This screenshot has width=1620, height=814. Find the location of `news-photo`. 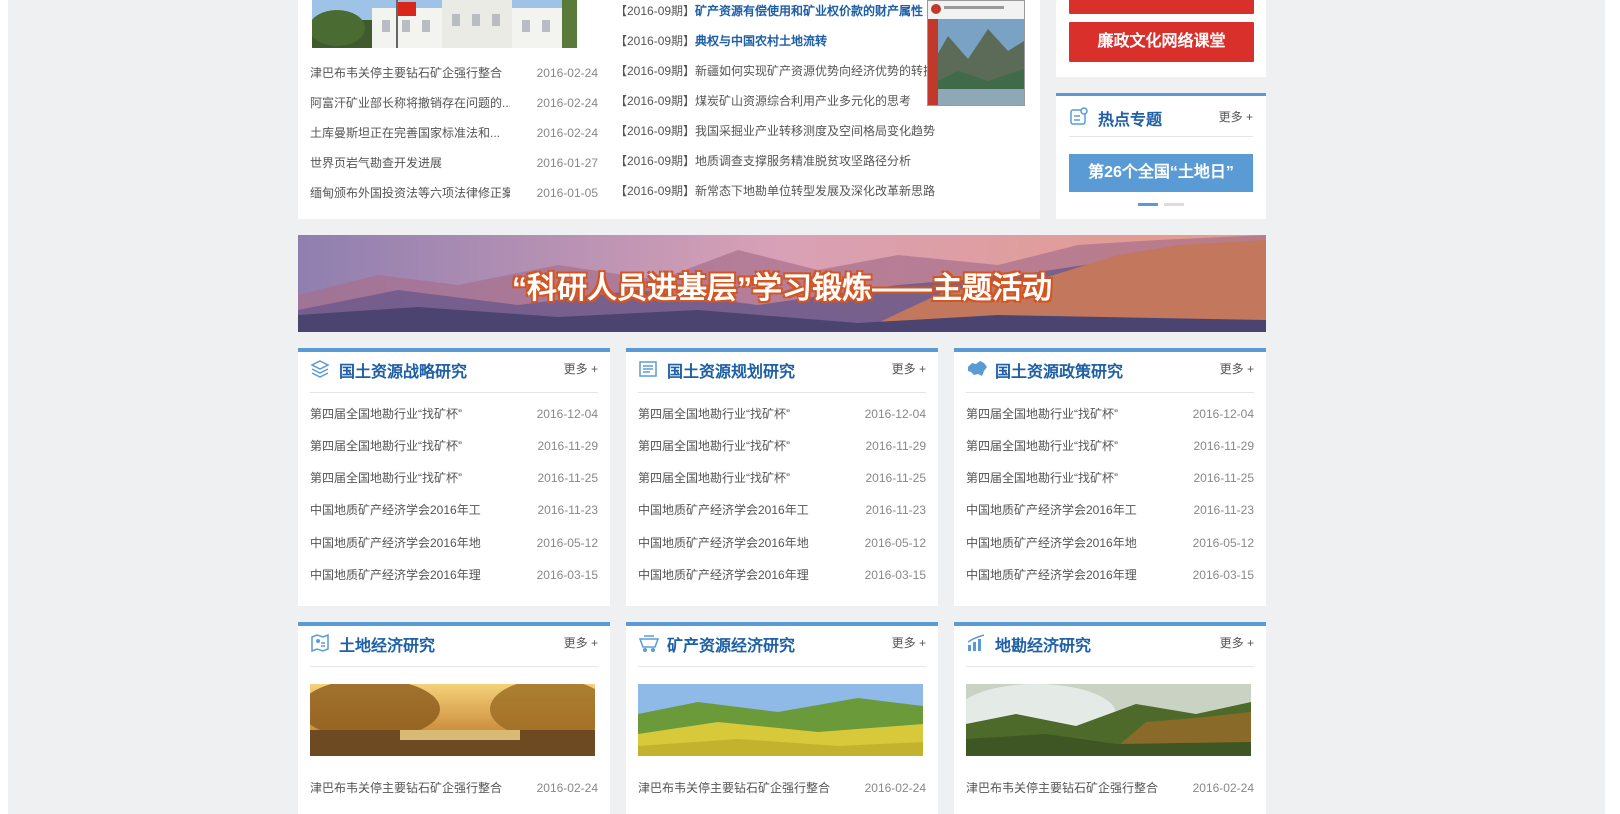

news-photo is located at coordinates (444, 24).